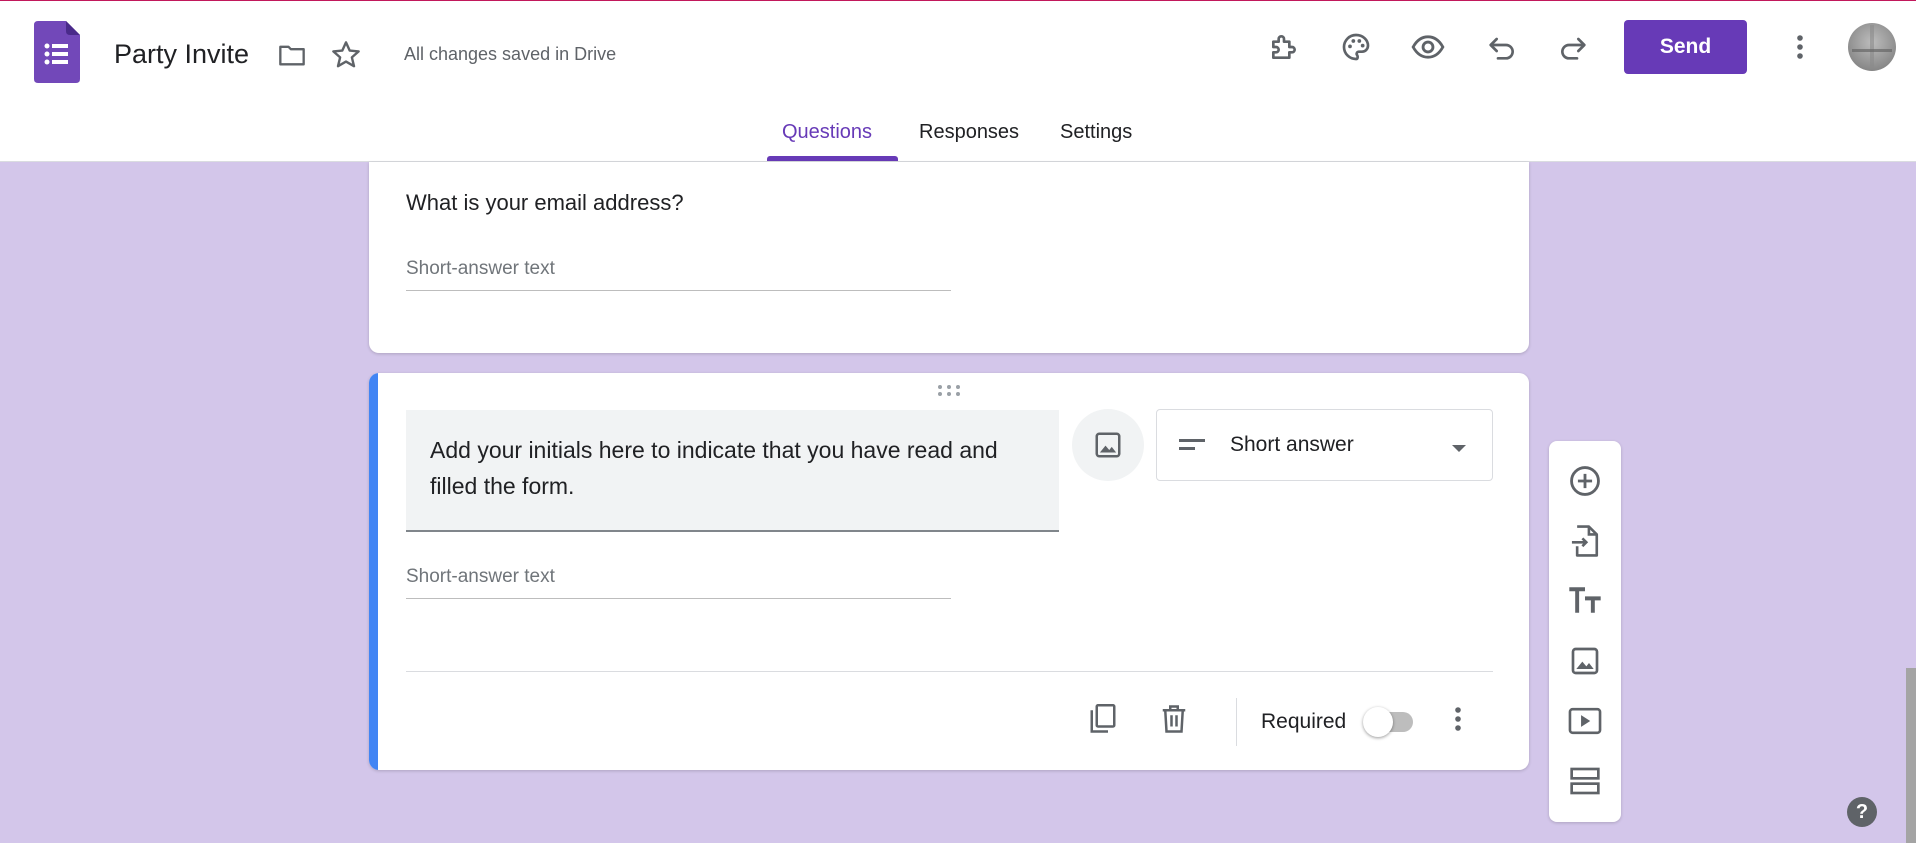 The width and height of the screenshot is (1916, 843). I want to click on tab-responses: Responses, so click(969, 132).